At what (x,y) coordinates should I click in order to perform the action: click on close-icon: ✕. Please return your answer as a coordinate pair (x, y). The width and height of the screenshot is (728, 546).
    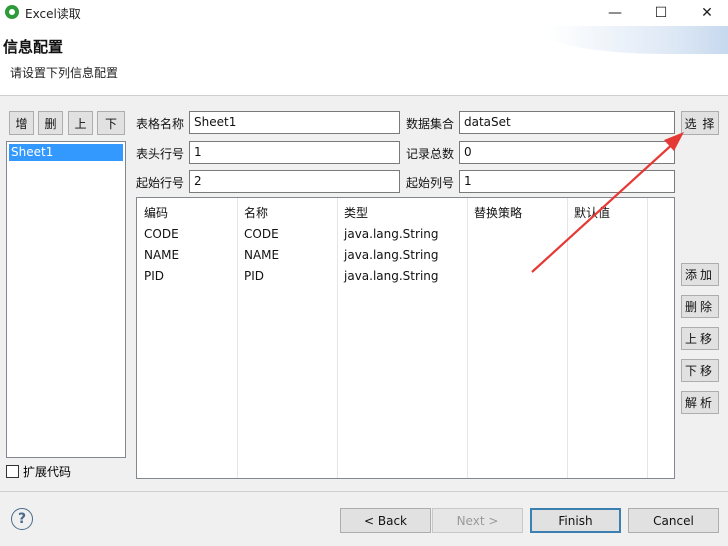
    Looking at the image, I should click on (707, 13).